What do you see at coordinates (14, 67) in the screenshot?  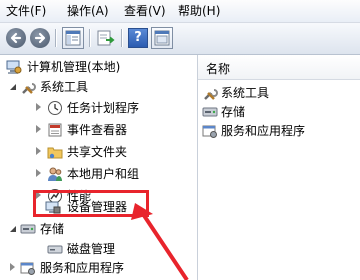 I see `computer-management-icon` at bounding box center [14, 67].